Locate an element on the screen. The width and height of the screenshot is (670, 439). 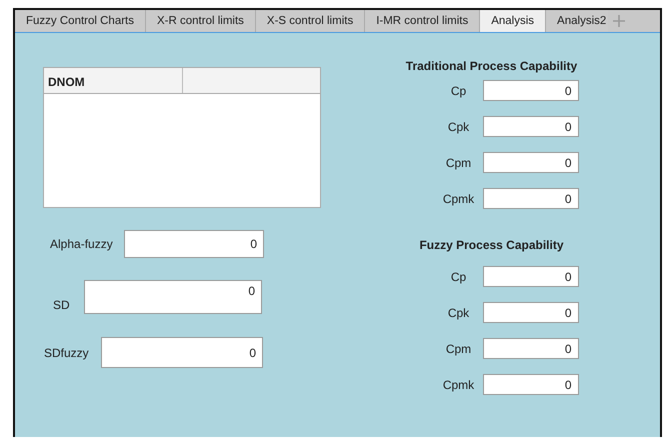
tab: Analysis is located at coordinates (513, 21).